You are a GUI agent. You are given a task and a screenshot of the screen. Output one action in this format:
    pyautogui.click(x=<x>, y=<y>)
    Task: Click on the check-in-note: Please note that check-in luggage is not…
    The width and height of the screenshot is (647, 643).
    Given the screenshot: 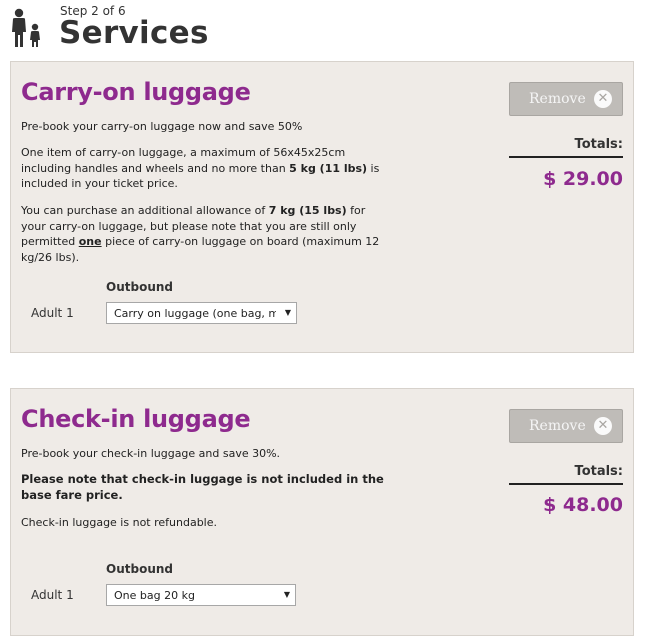 What is the action you would take?
    pyautogui.click(x=202, y=487)
    